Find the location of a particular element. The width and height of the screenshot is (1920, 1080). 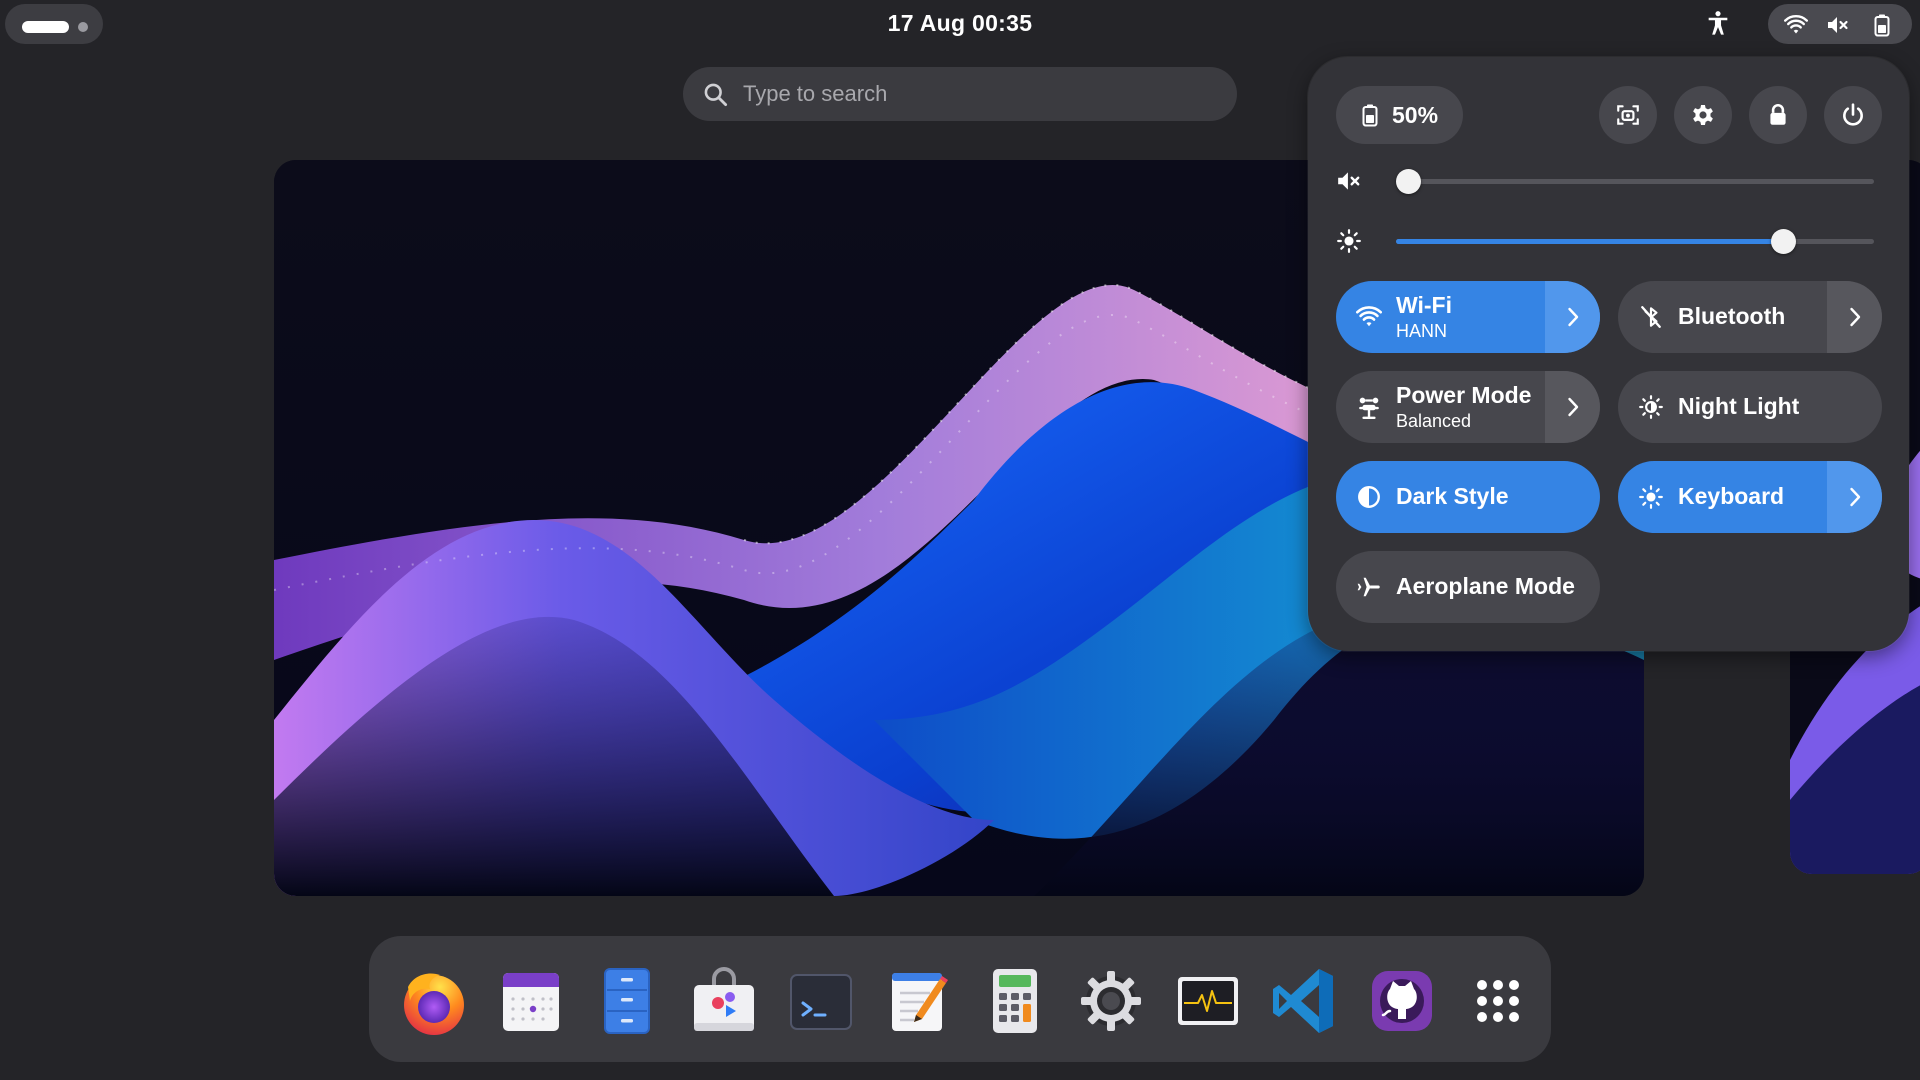

power-icon is located at coordinates (1853, 114).